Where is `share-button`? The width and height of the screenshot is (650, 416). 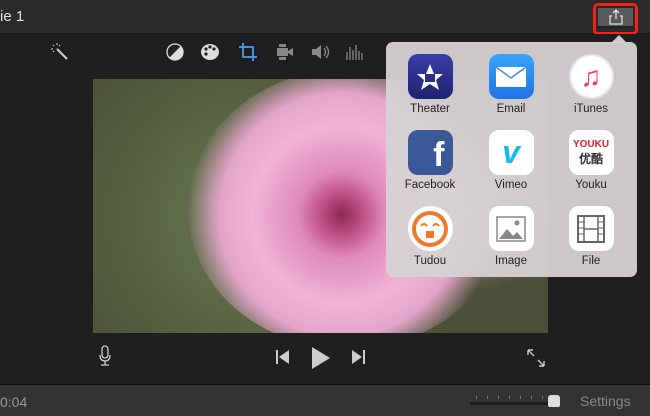
share-button is located at coordinates (615, 18).